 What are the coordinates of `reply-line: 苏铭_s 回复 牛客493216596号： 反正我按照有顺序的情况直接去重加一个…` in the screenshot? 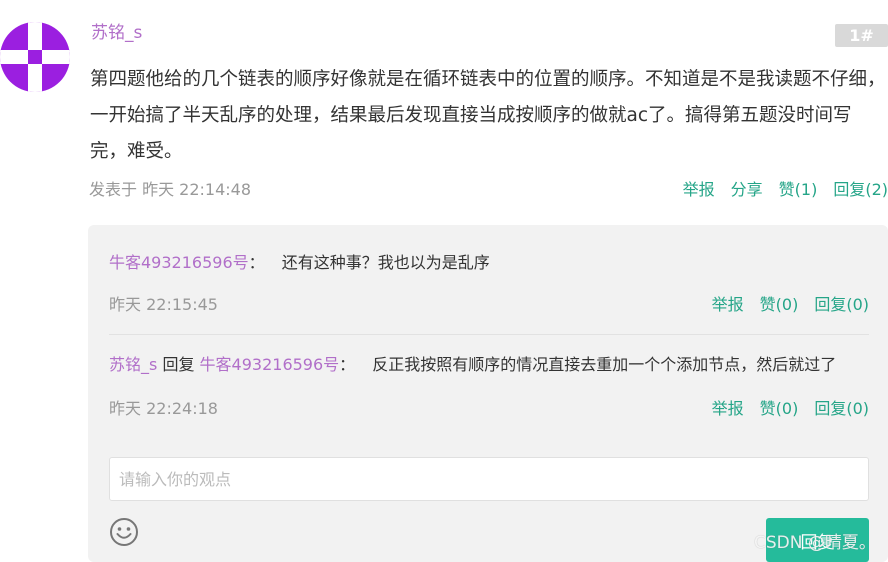 It's located at (489, 365).